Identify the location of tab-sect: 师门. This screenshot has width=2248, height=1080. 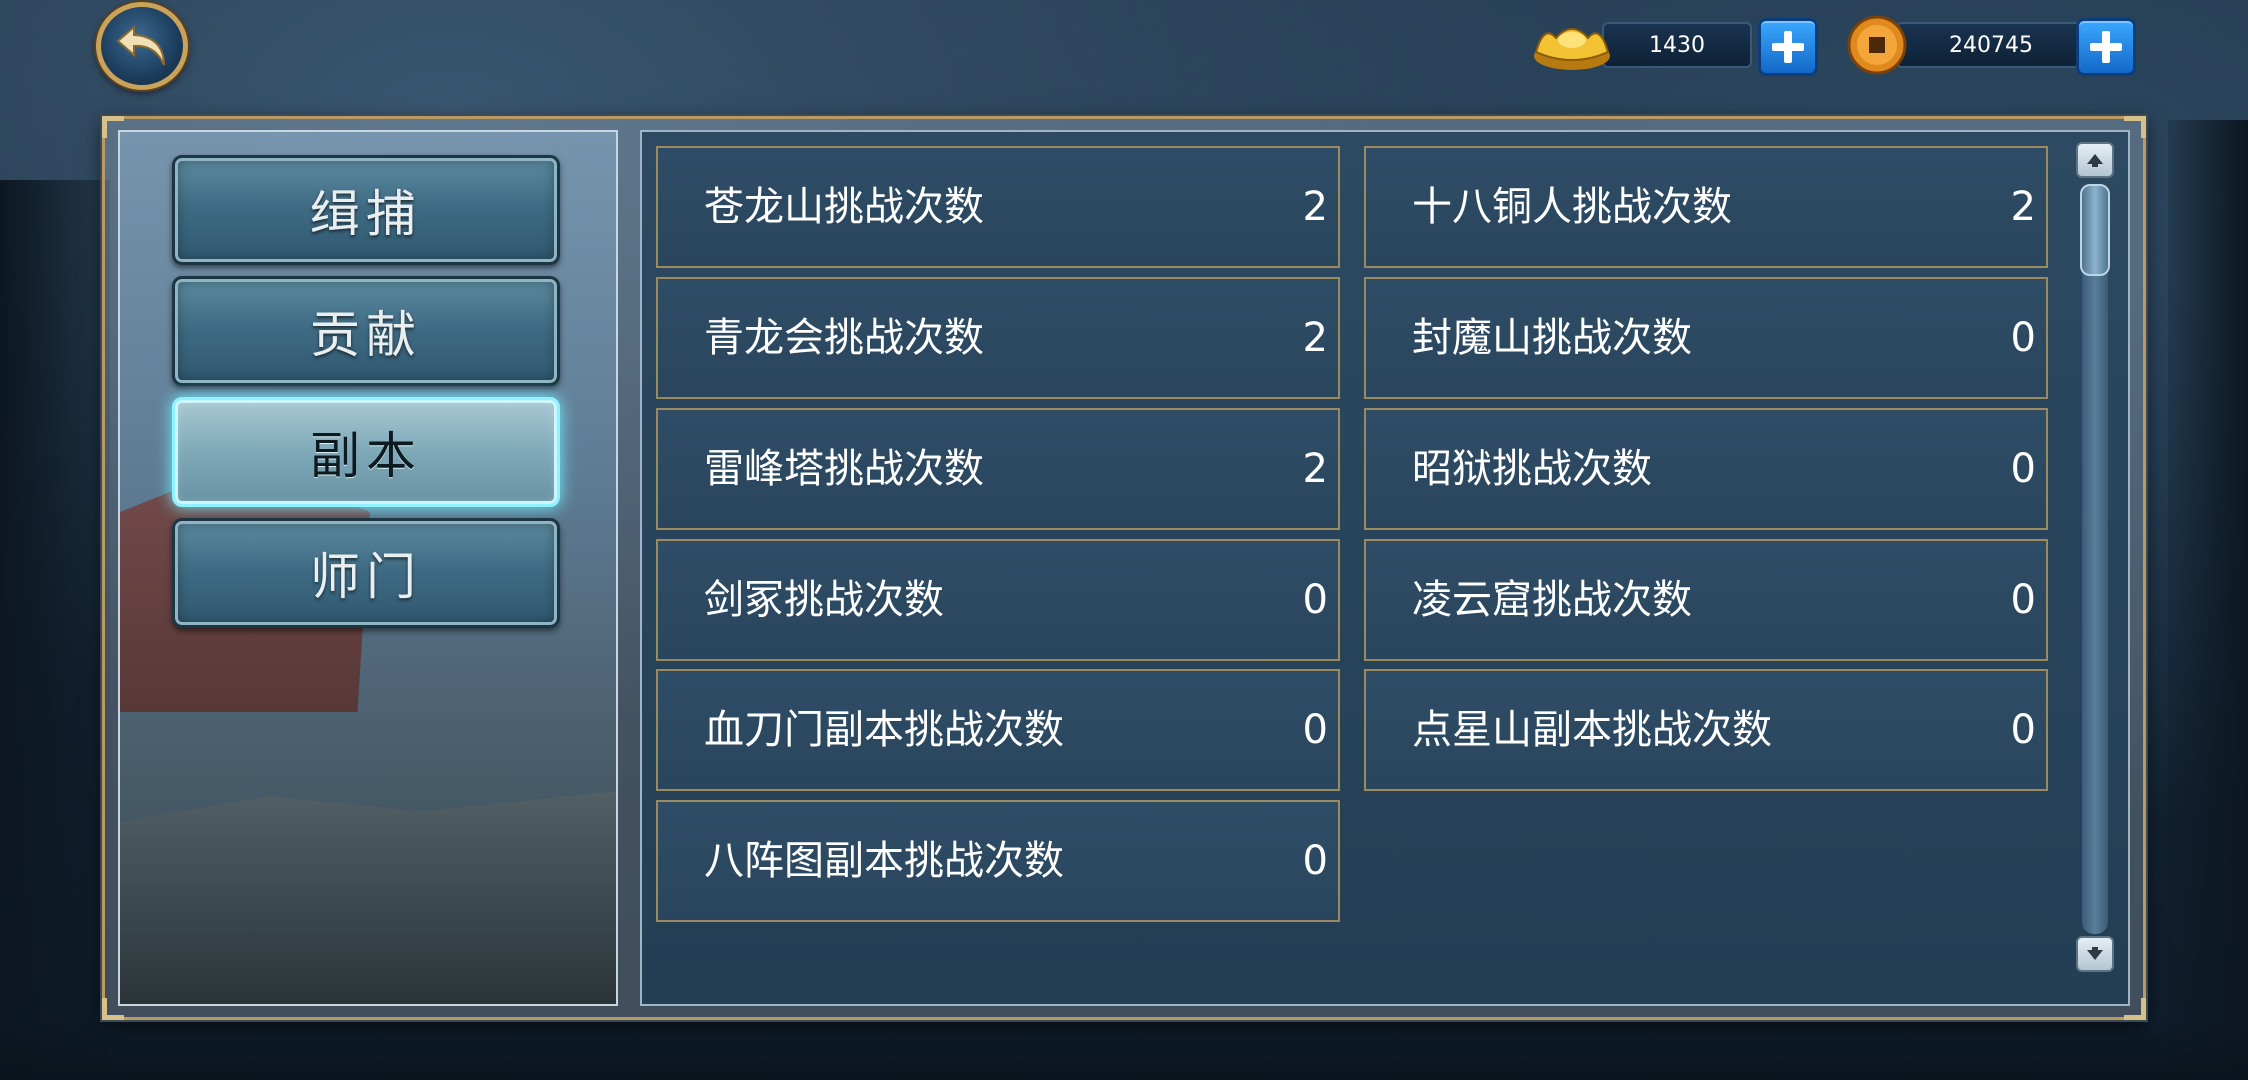
(366, 573).